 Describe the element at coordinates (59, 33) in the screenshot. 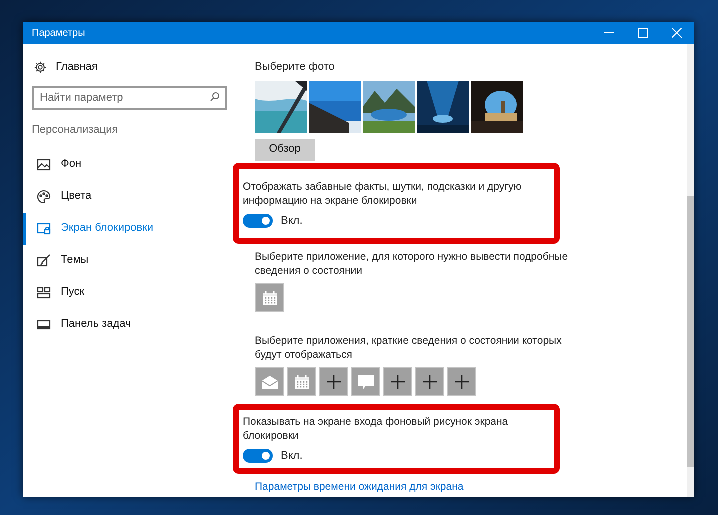

I see `window-title: Параметры` at that location.